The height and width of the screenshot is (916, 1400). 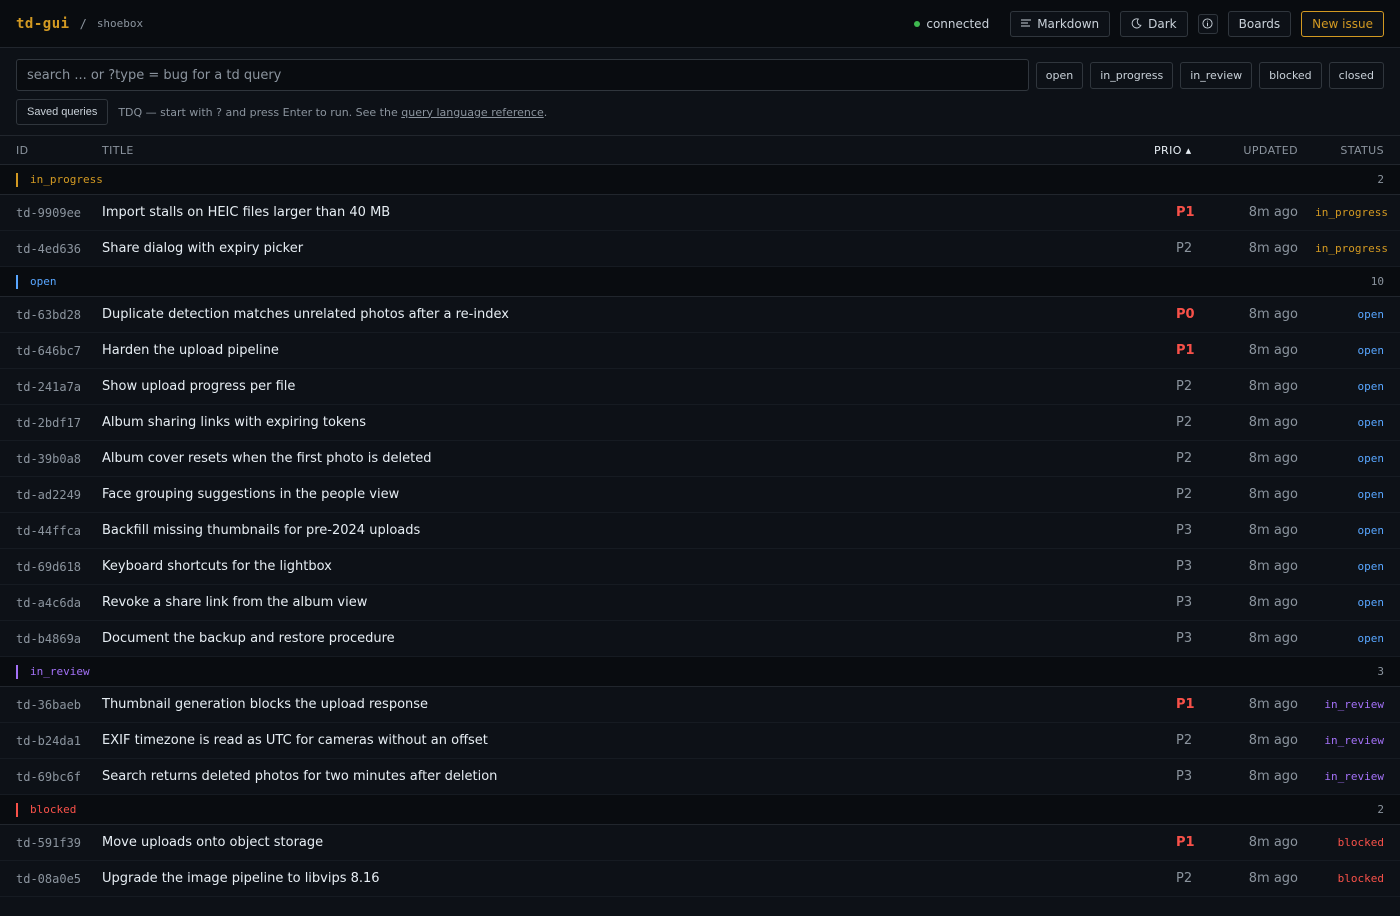 What do you see at coordinates (1360, 878) in the screenshot?
I see `issue-status: blocked` at bounding box center [1360, 878].